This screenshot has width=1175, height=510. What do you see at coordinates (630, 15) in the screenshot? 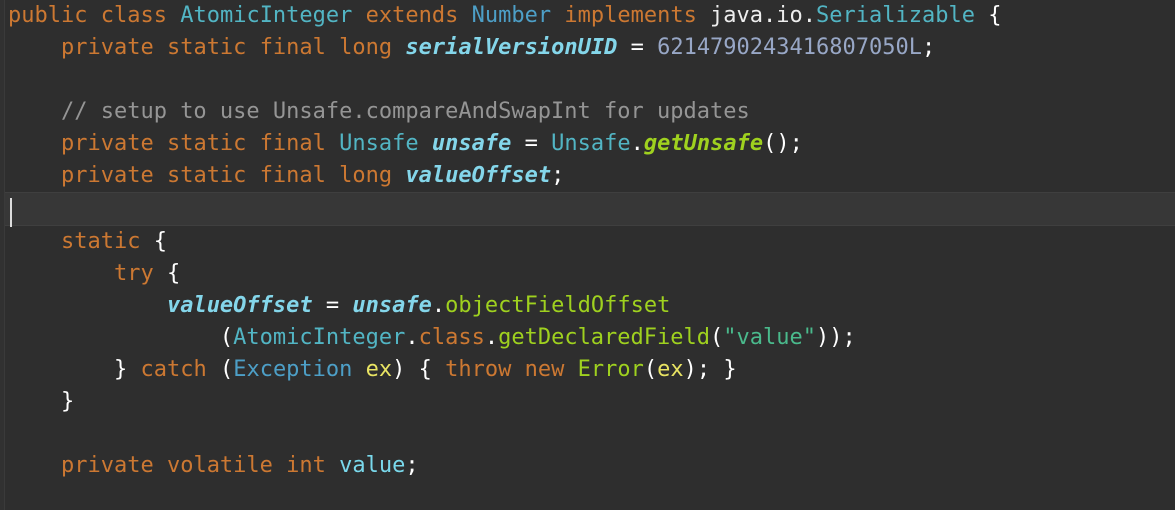
I see `code-token: implements` at bounding box center [630, 15].